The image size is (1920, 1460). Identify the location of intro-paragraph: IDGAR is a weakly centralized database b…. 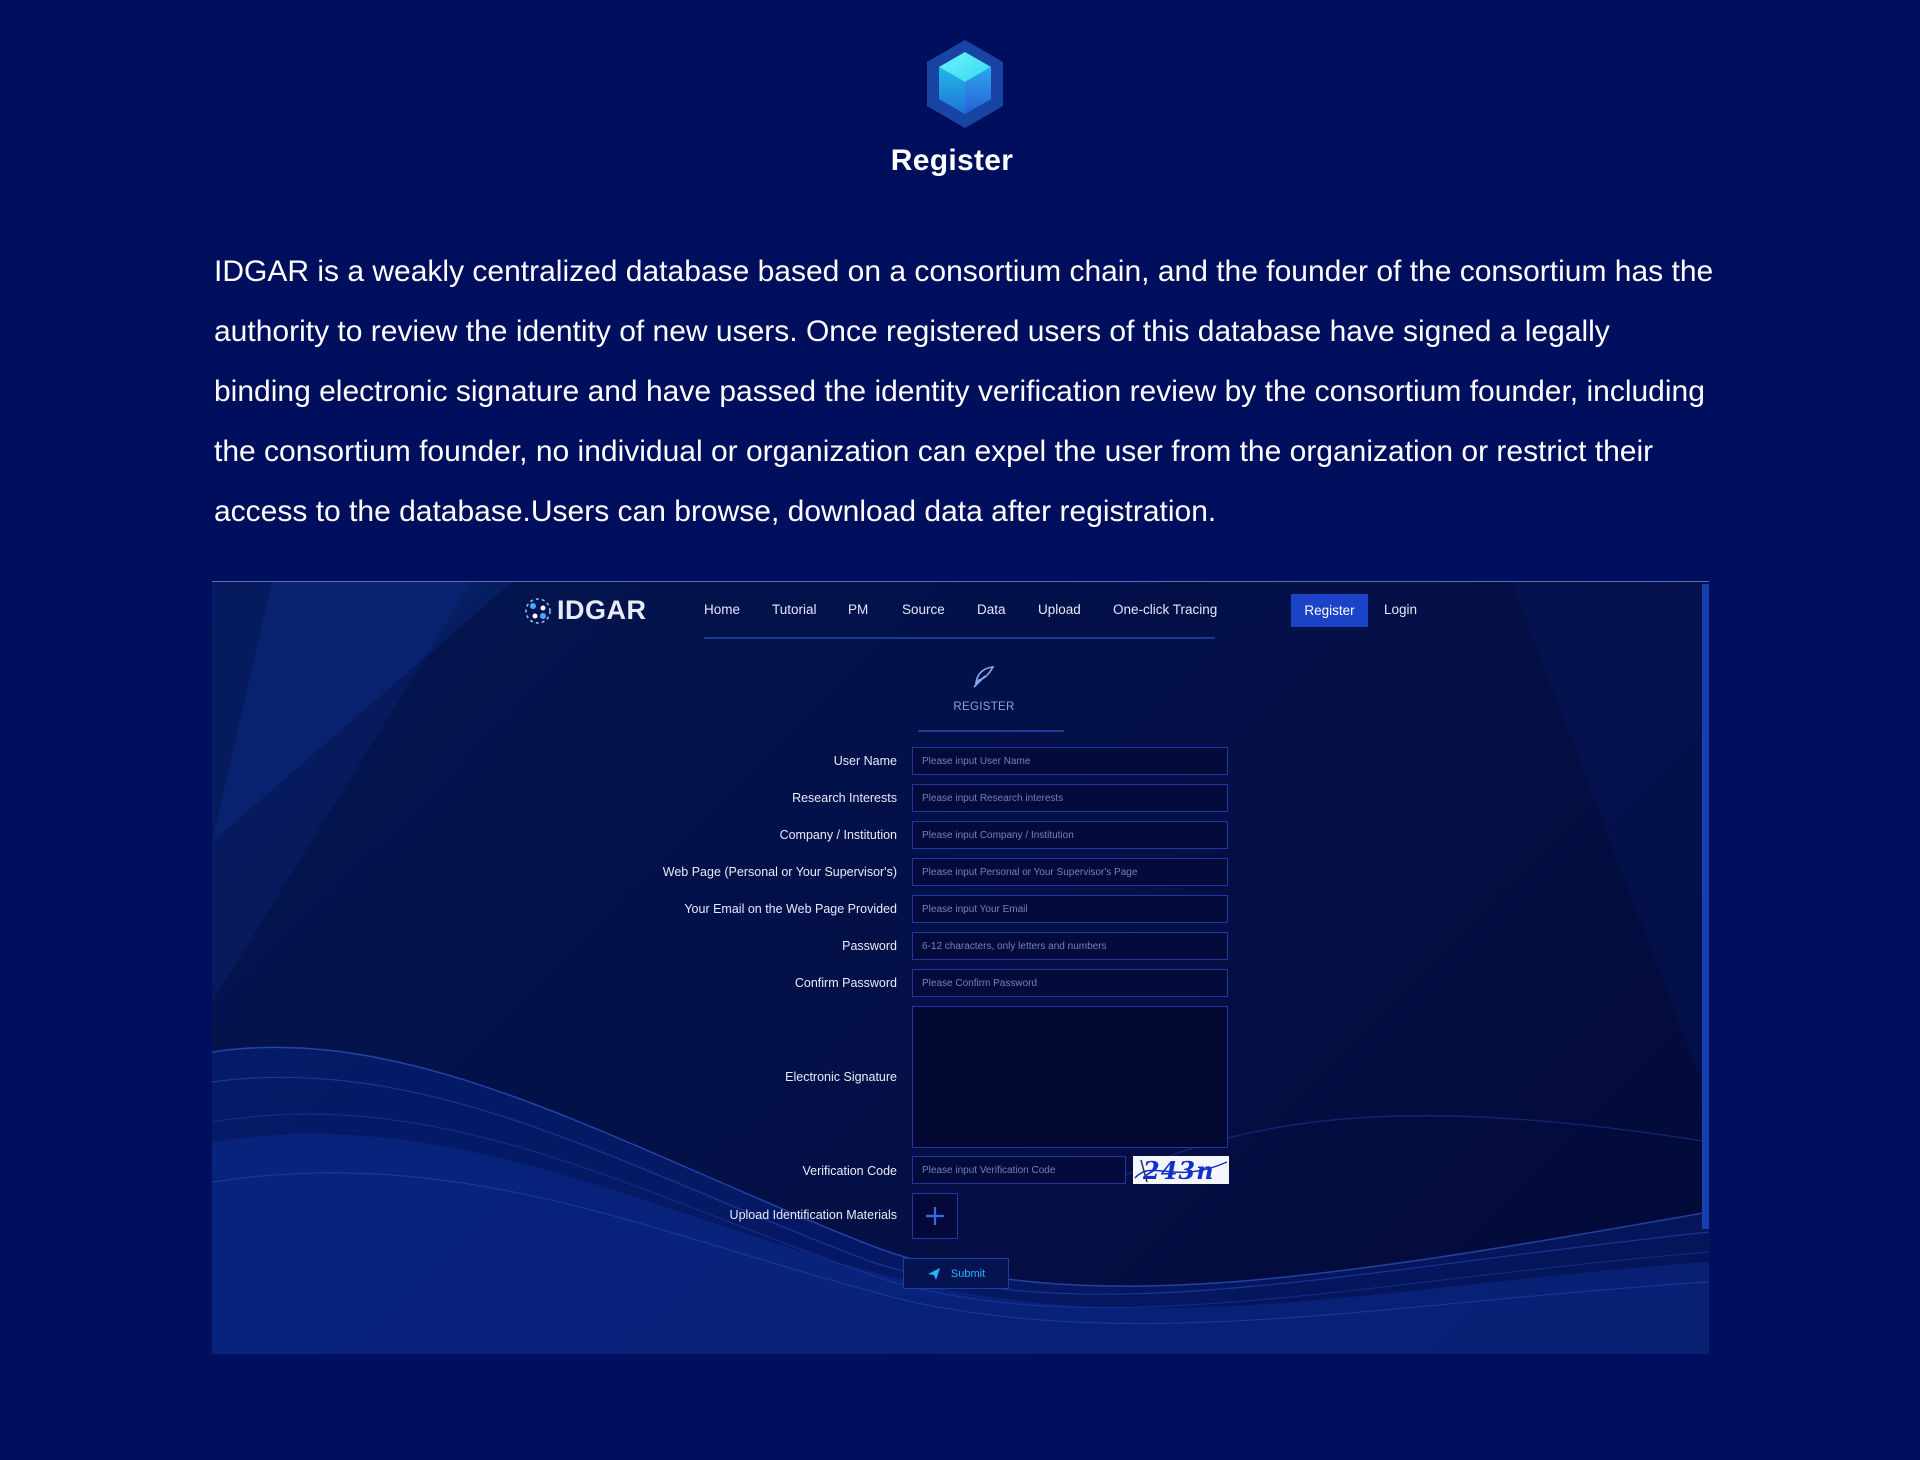
(964, 391).